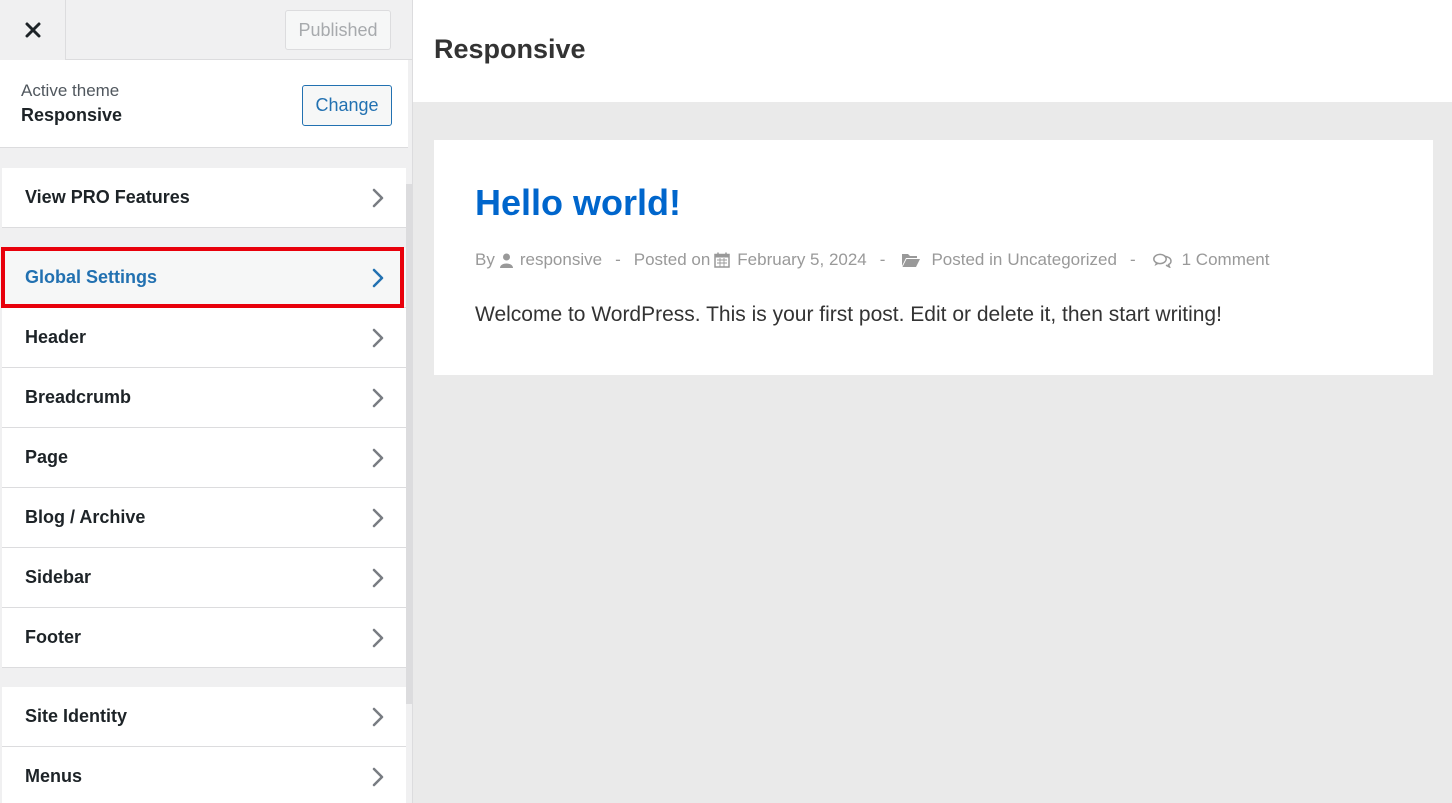 The width and height of the screenshot is (1452, 803). What do you see at coordinates (578, 203) in the screenshot?
I see `post-title: Hello world!` at bounding box center [578, 203].